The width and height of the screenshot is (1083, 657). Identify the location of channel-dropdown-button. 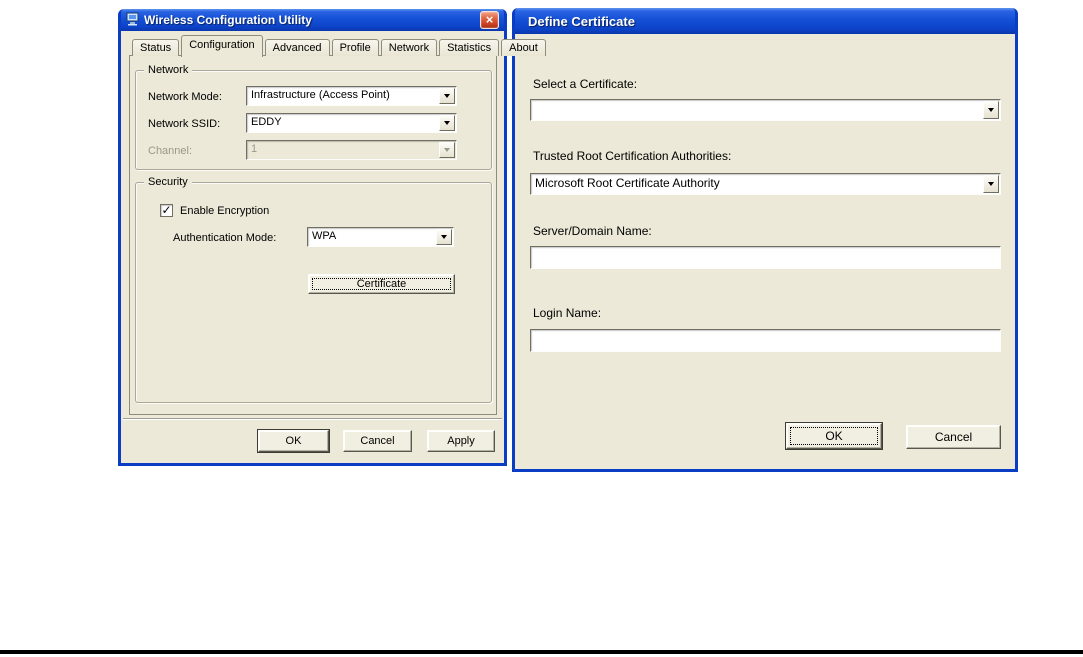
(447, 150).